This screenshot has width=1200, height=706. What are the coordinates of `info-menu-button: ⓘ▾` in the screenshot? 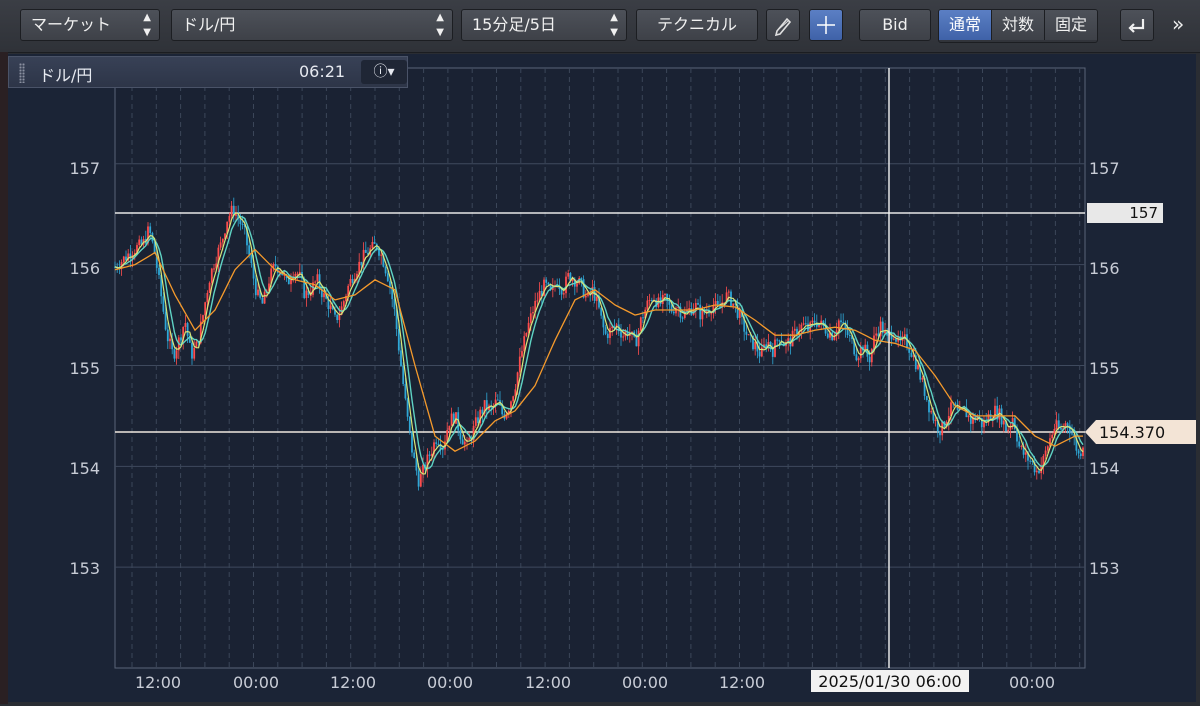 It's located at (384, 72).